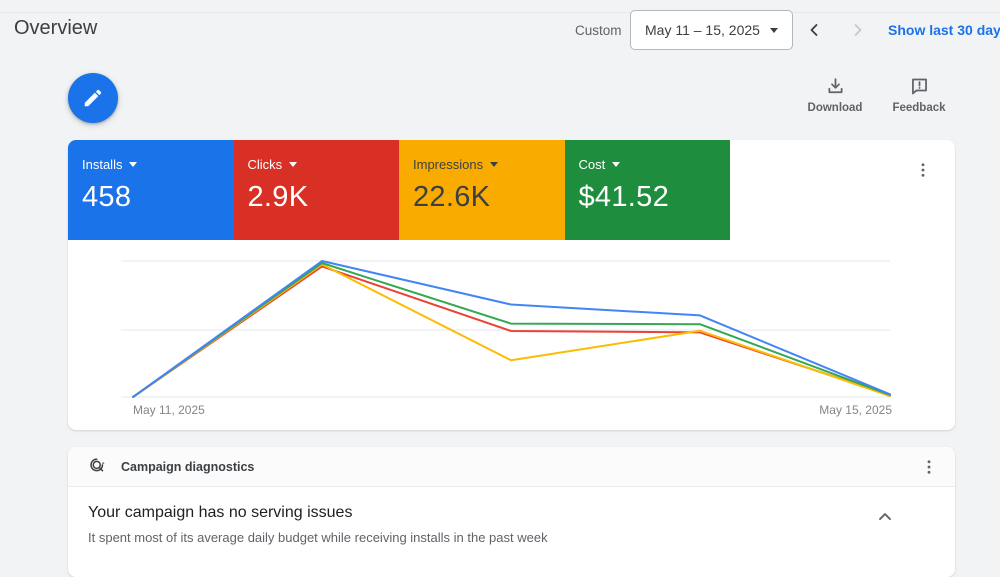 This screenshot has height=577, width=1000. What do you see at coordinates (278, 197) in the screenshot?
I see `scorecard-value: 2.9K` at bounding box center [278, 197].